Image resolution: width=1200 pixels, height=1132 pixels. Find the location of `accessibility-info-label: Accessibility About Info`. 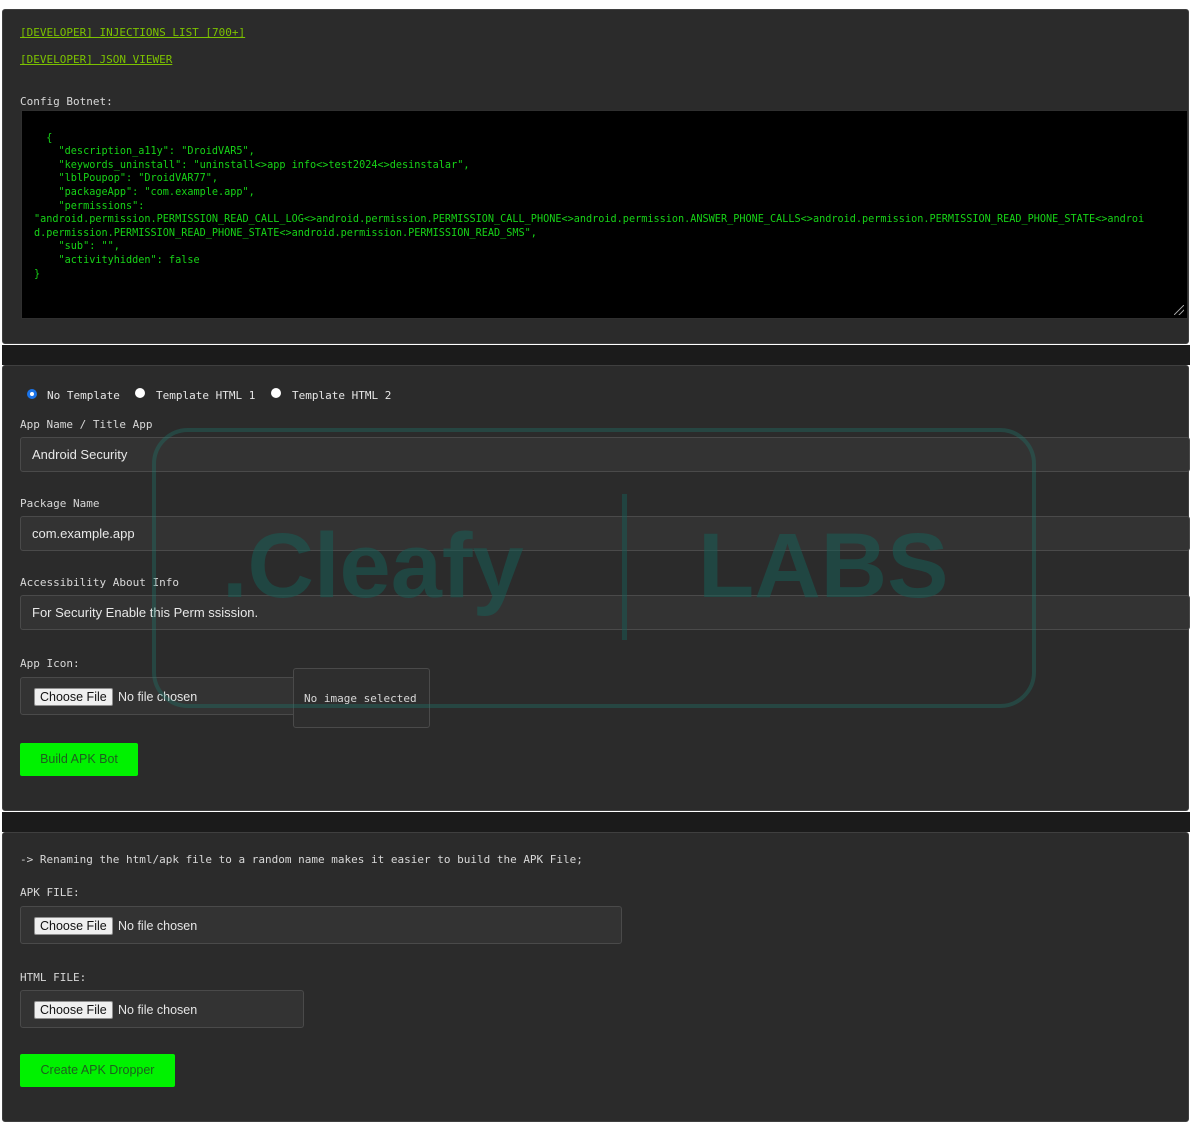

accessibility-info-label: Accessibility About Info is located at coordinates (99, 582).